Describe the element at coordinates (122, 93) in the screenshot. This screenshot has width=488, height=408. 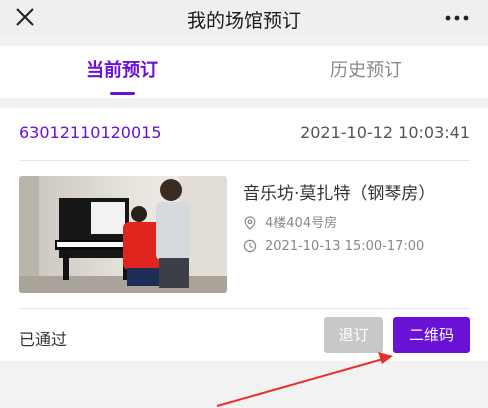
I see `active-tab-indicator` at that location.